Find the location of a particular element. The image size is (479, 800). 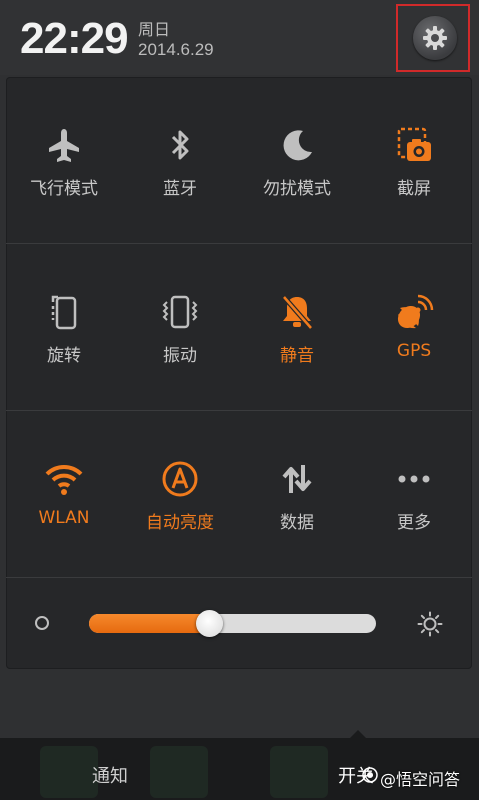

brightness-high-icon is located at coordinates (430, 624).